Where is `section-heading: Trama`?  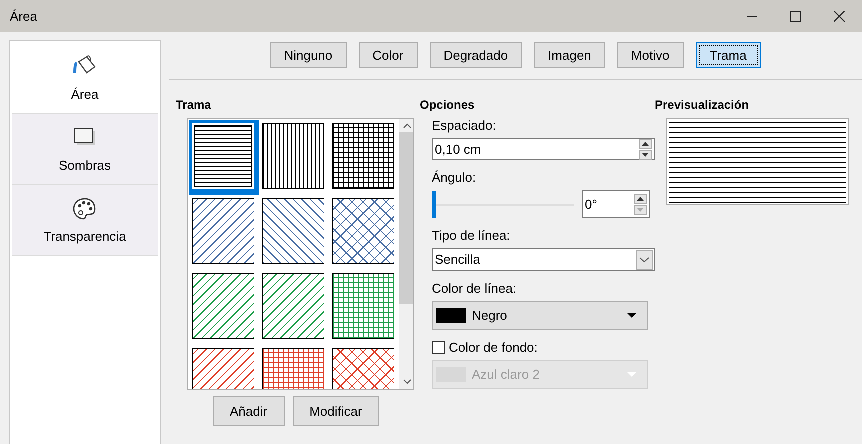 section-heading: Trama is located at coordinates (194, 105).